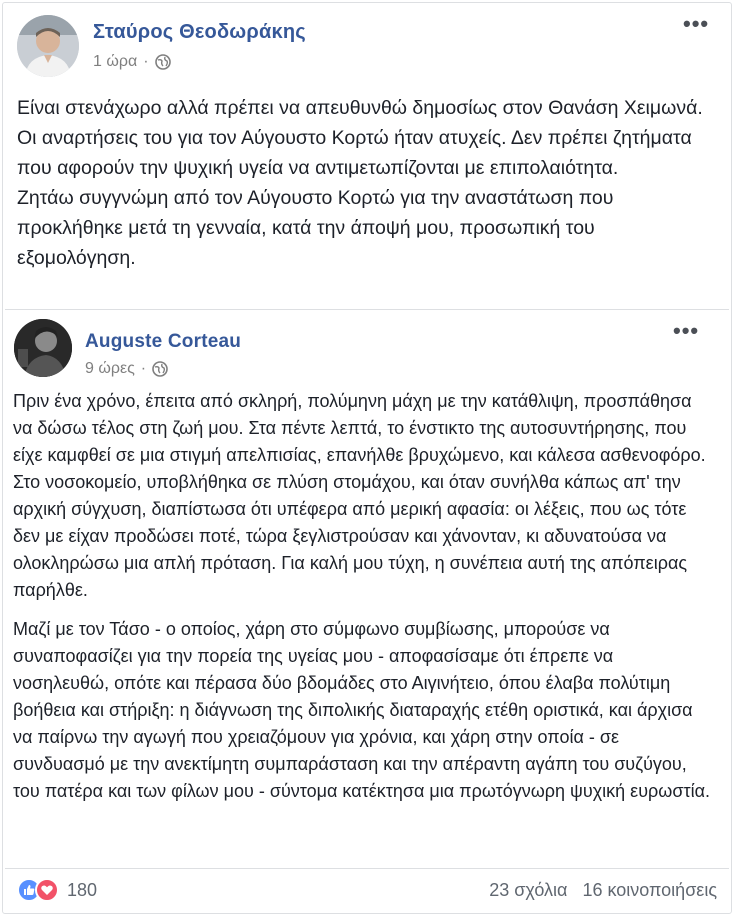 This screenshot has width=735, height=916. I want to click on author-name: Σταύρος Θεοδωράκης, so click(199, 32).